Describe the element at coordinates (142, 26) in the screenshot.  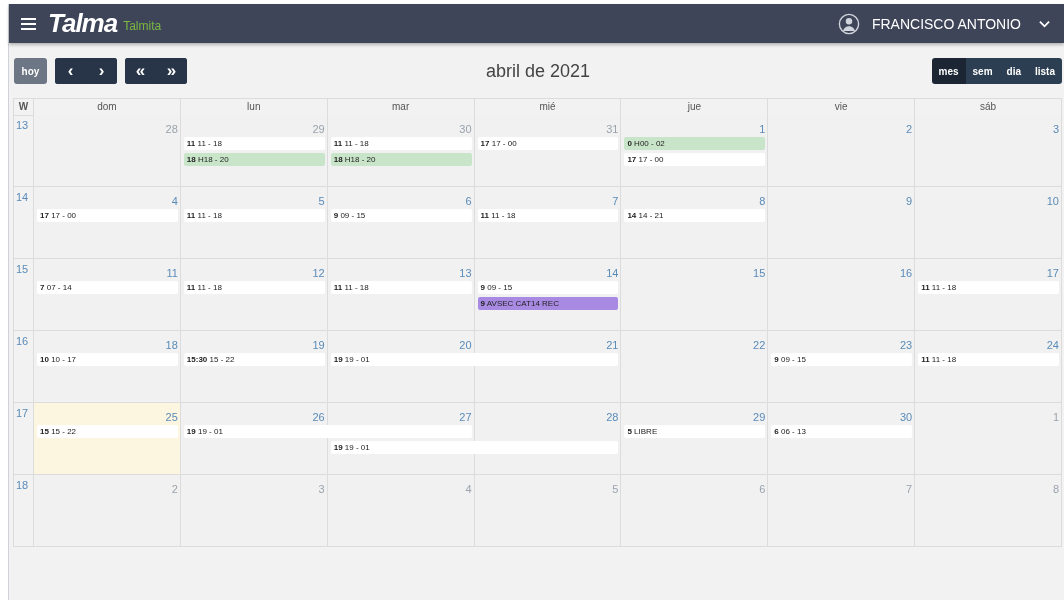
I see `app-name: Talmita` at that location.